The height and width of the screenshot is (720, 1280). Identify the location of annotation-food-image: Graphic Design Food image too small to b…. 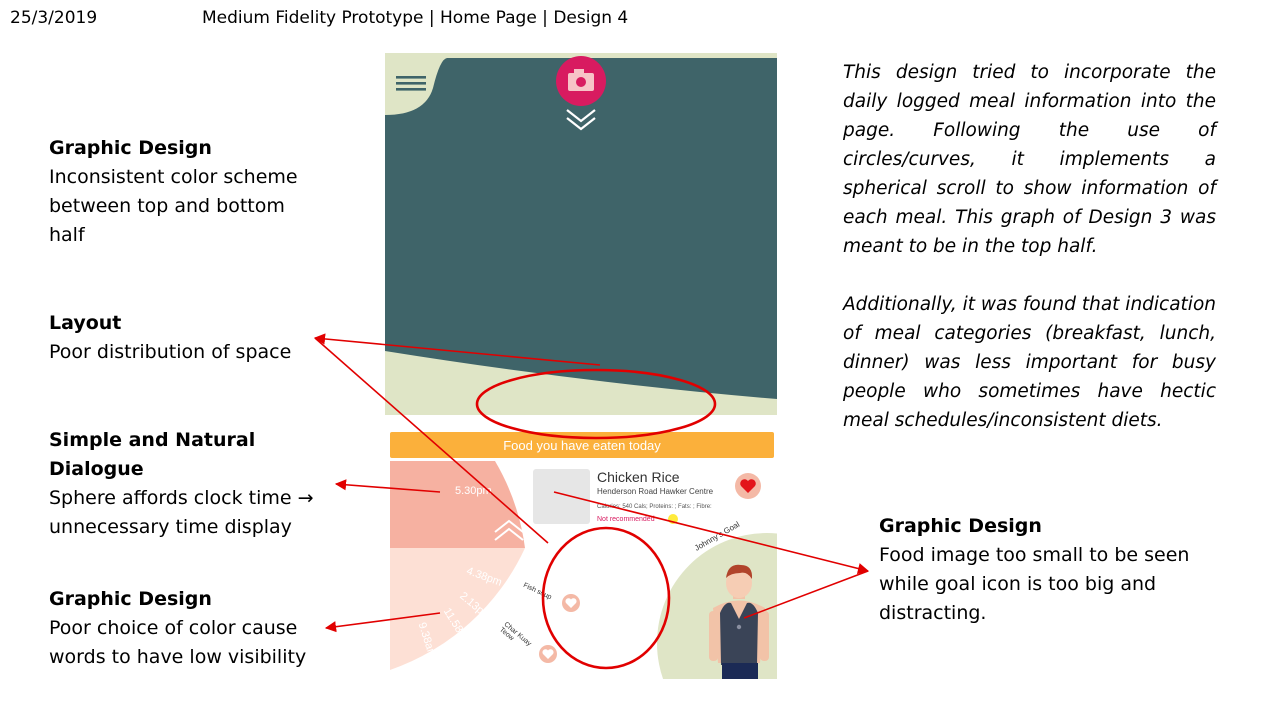
(1059, 570).